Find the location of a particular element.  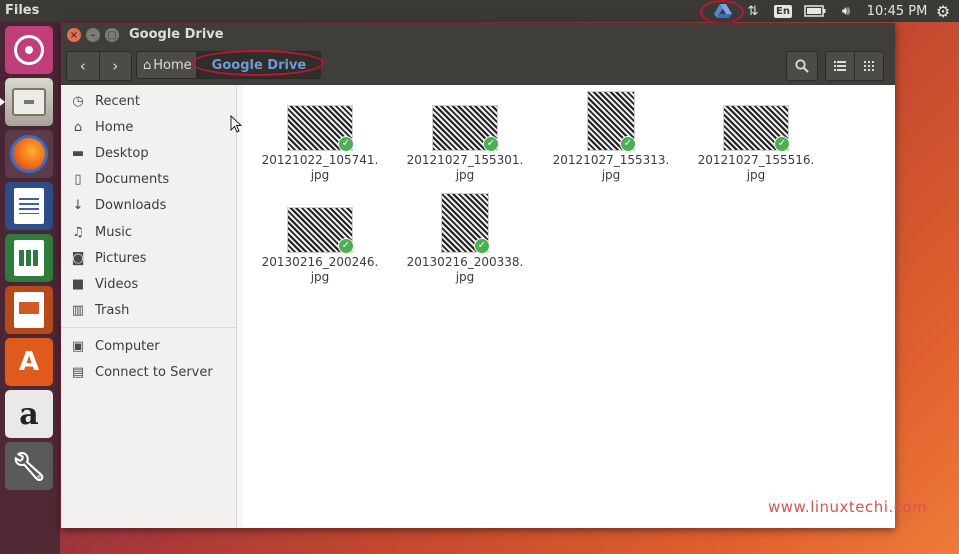

launcher: A a 🔧︎ is located at coordinates (30, 288).